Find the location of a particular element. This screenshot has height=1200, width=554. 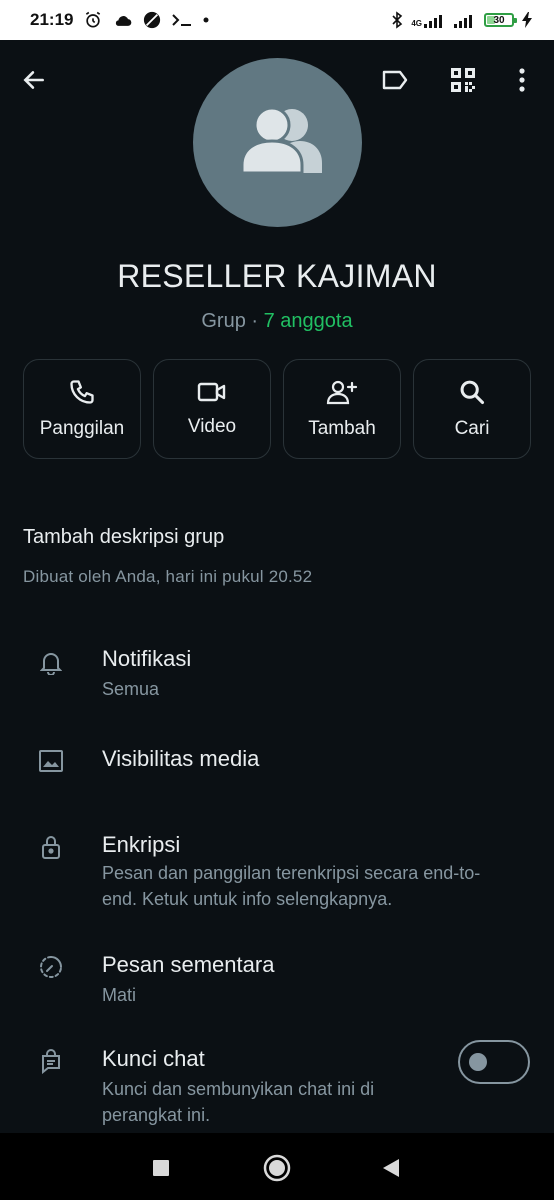

status-bar-right: 4G 30 is located at coordinates (461, 20).